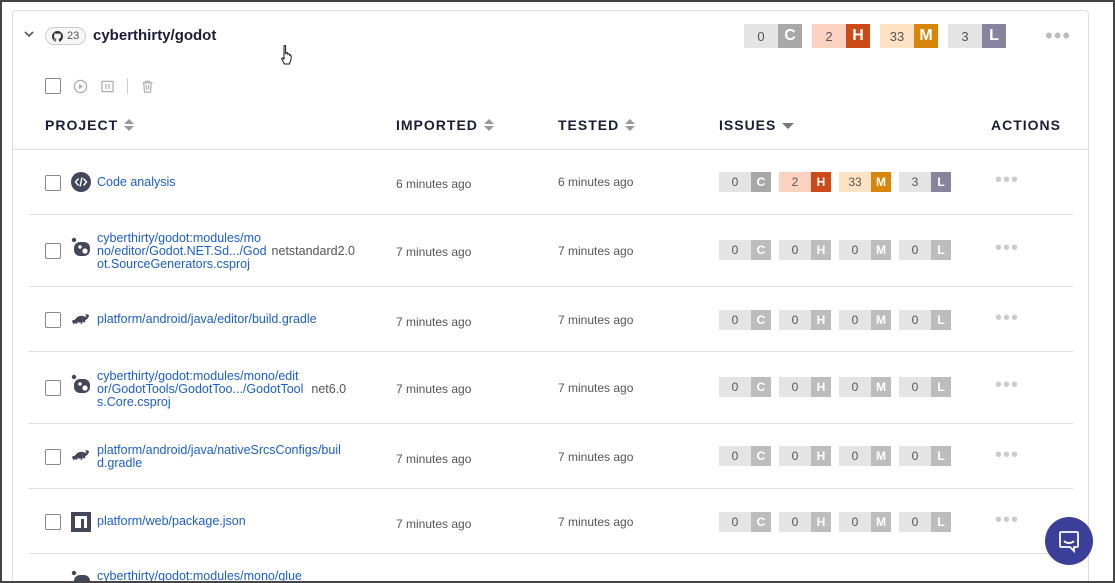 This screenshot has width=1115, height=583. I want to click on column-header-imported: IMPORTED, so click(445, 125).